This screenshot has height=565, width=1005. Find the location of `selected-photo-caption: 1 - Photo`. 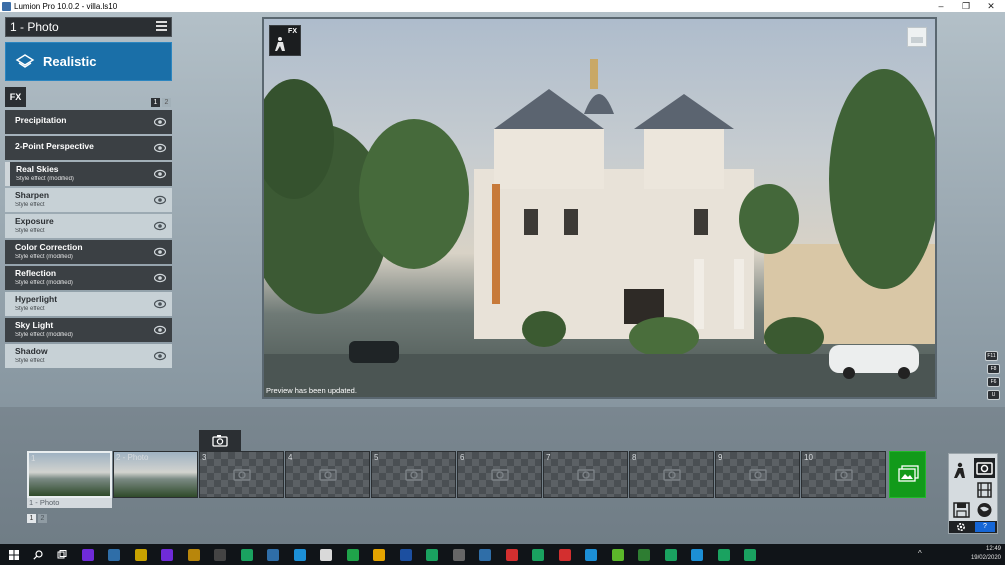

selected-photo-caption: 1 - Photo is located at coordinates (69, 503).